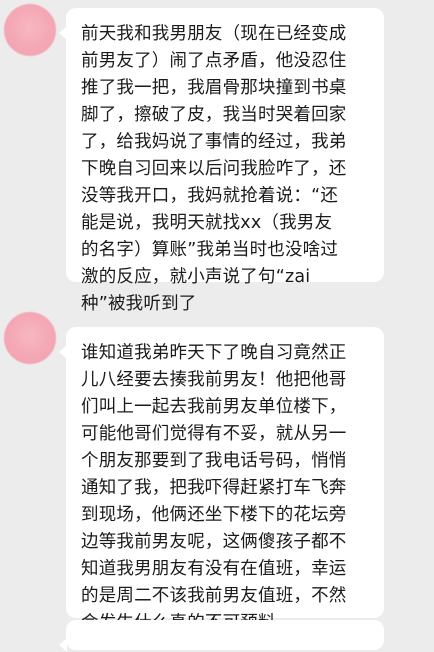  Describe the element at coordinates (221, 636) in the screenshot. I see `message-bubble` at that location.